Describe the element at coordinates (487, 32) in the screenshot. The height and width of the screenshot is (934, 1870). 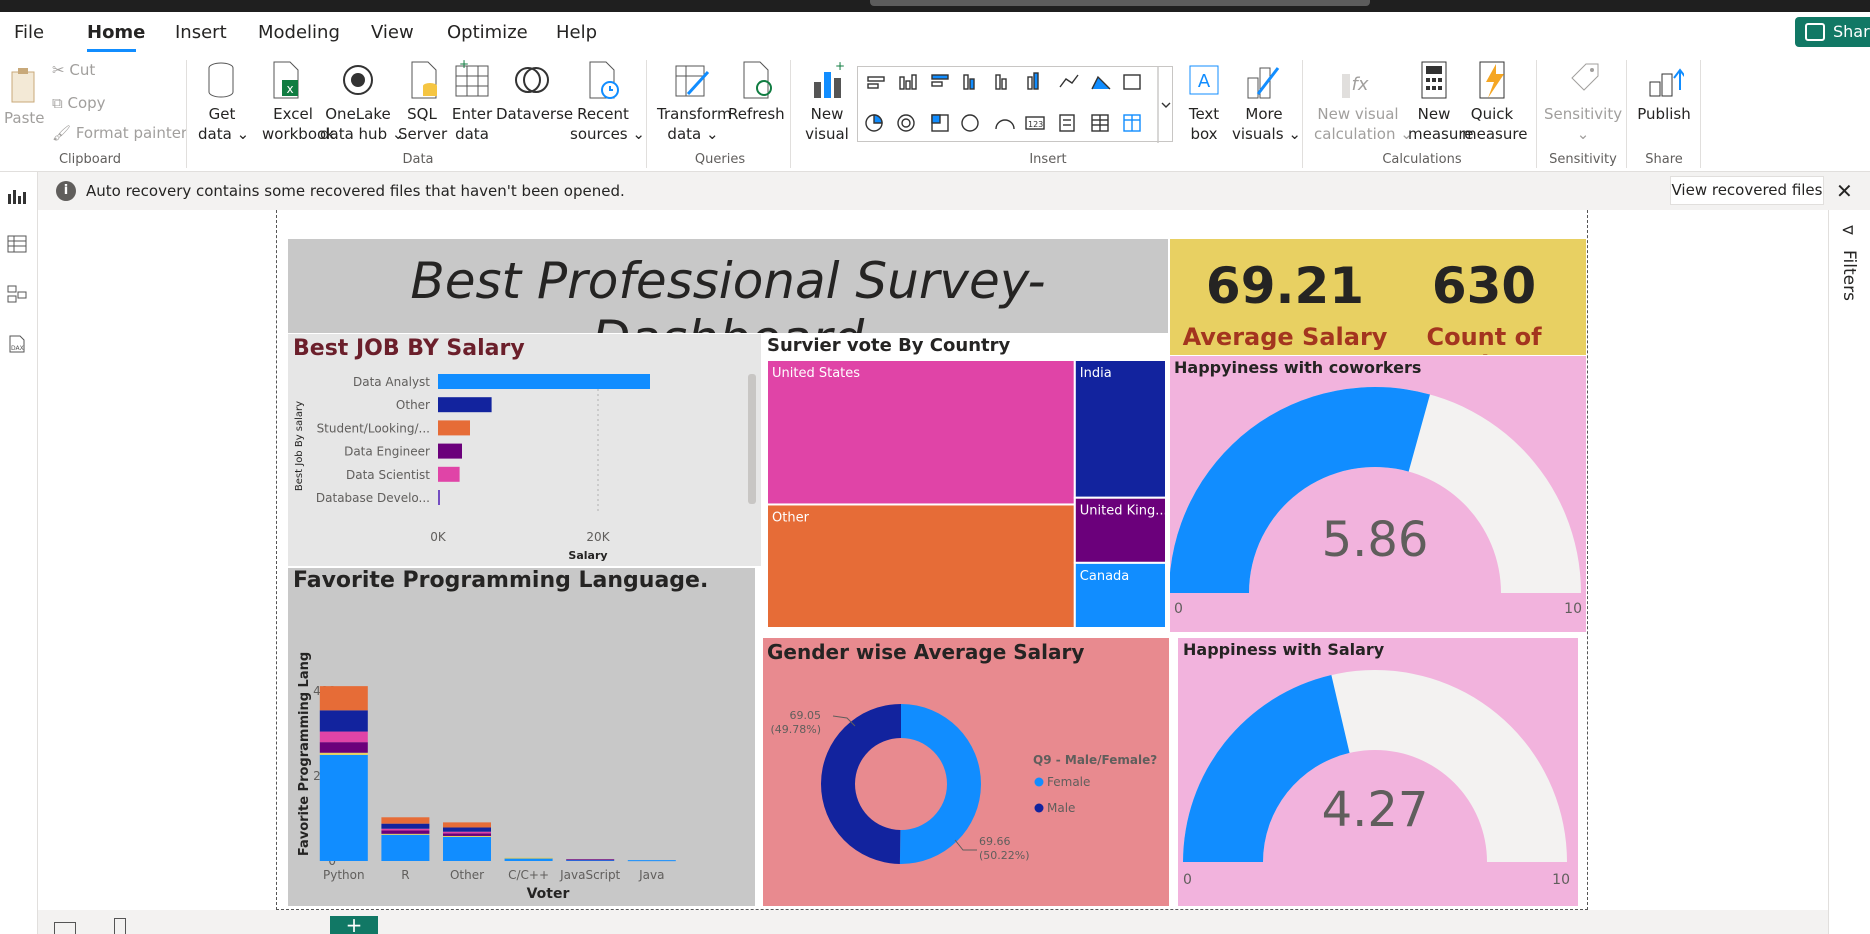
I see `tab-optimize: Optimize` at that location.